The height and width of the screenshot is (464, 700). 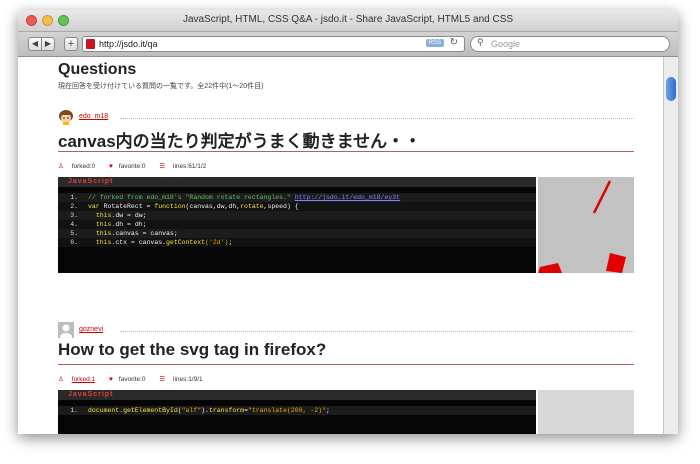 I want to click on rss-button: RSS, so click(x=434, y=43).